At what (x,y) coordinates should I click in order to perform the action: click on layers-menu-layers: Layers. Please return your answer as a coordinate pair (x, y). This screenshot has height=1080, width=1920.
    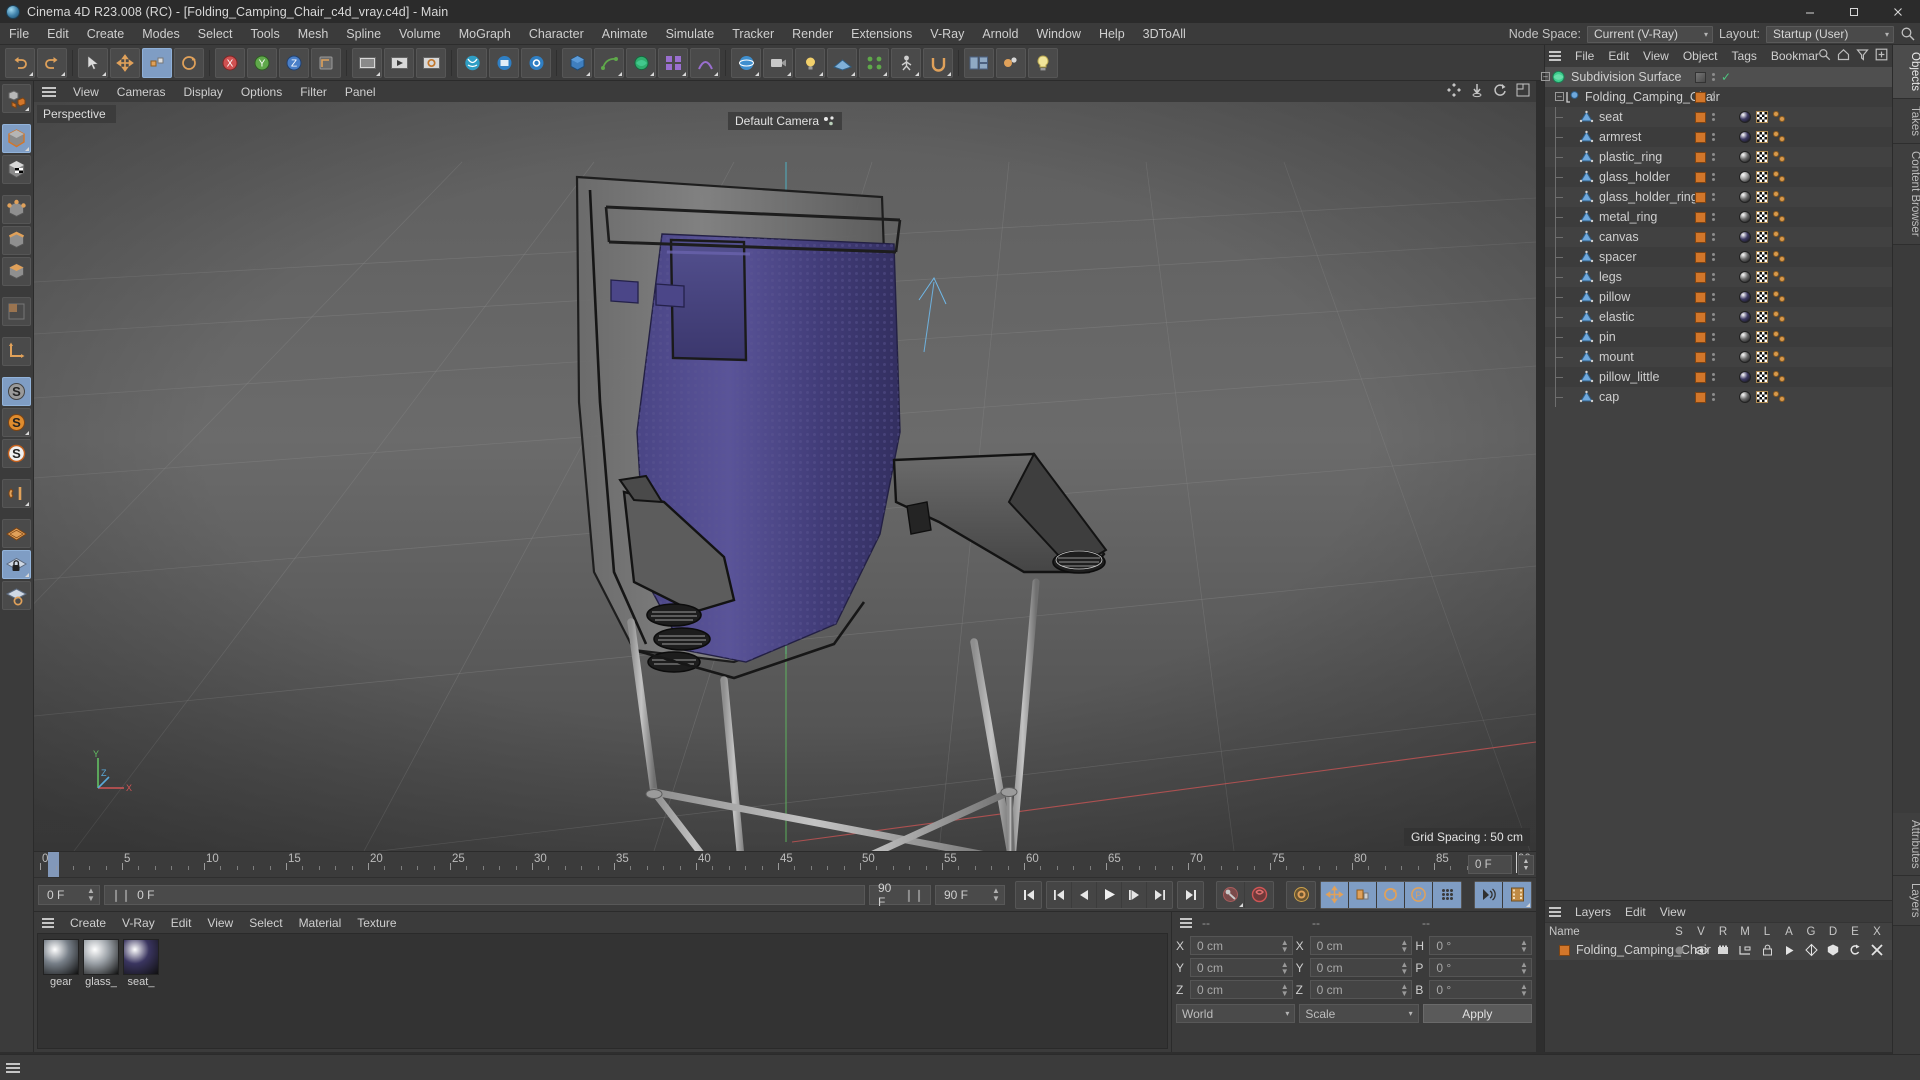
    Looking at the image, I should click on (1593, 912).